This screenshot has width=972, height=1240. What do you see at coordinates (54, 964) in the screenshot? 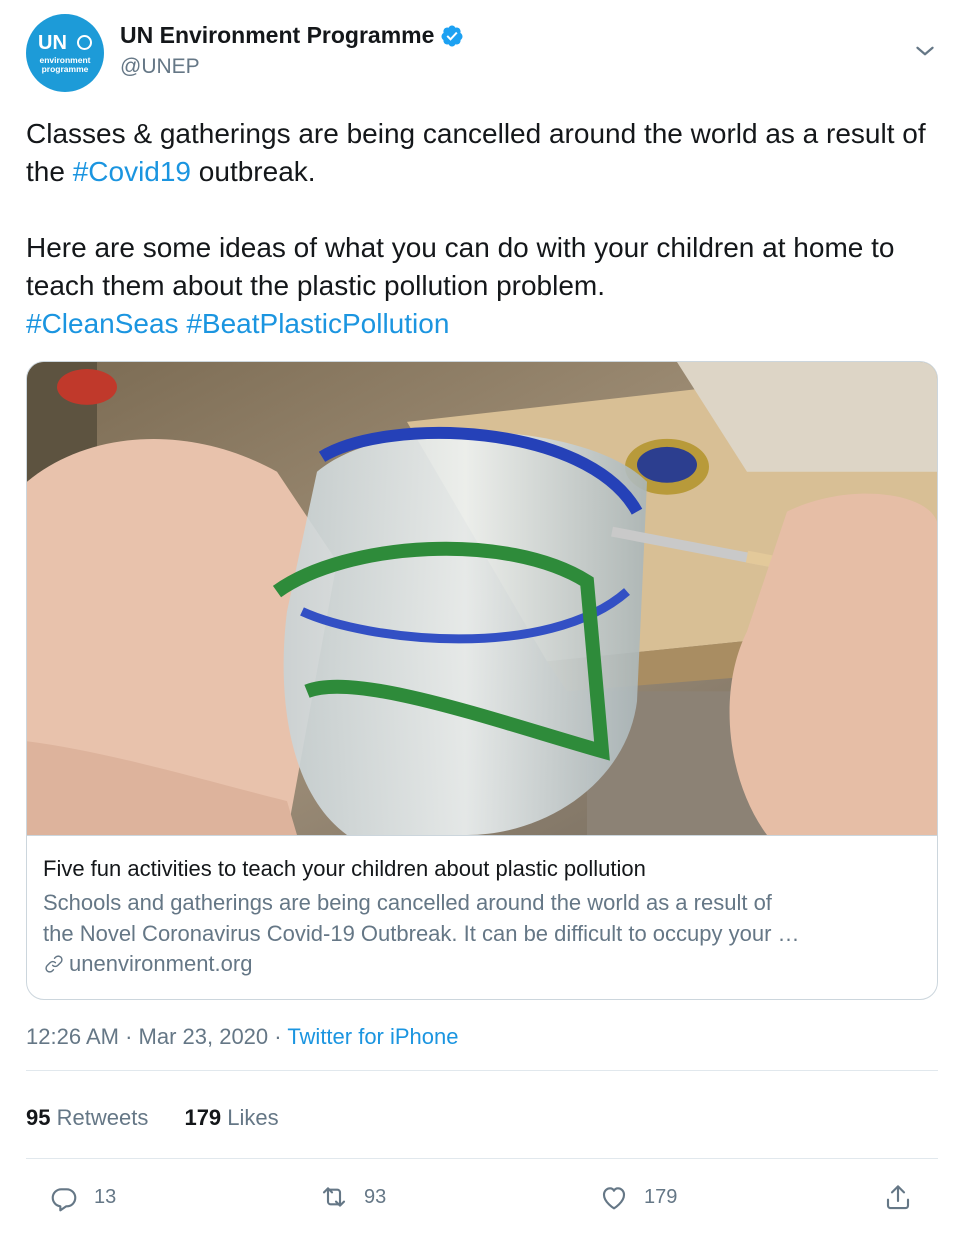
I see `link-icon` at bounding box center [54, 964].